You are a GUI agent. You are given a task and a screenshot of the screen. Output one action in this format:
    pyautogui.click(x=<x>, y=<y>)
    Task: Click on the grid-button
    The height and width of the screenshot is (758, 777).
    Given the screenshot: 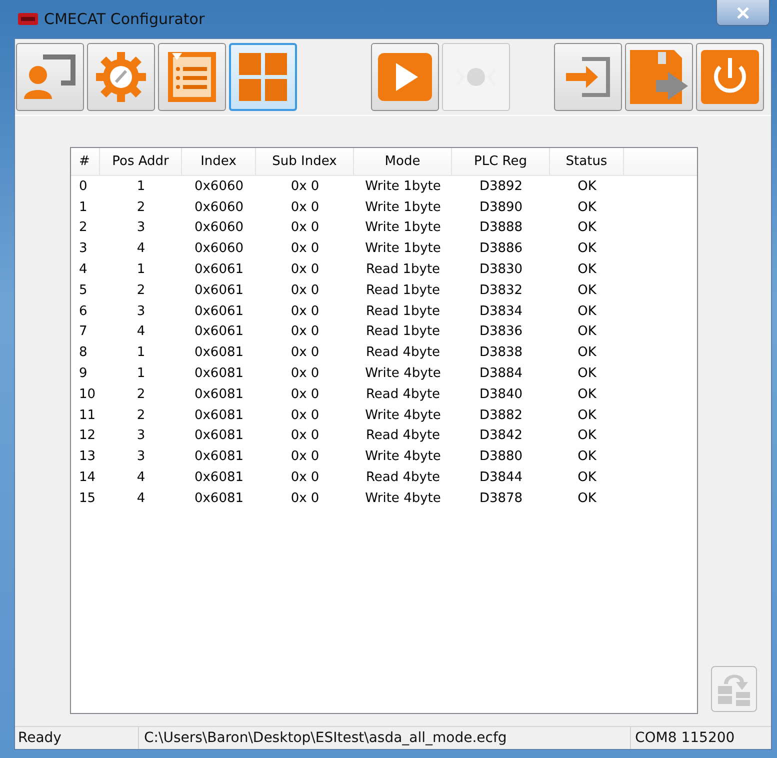 What is the action you would take?
    pyautogui.click(x=263, y=77)
    